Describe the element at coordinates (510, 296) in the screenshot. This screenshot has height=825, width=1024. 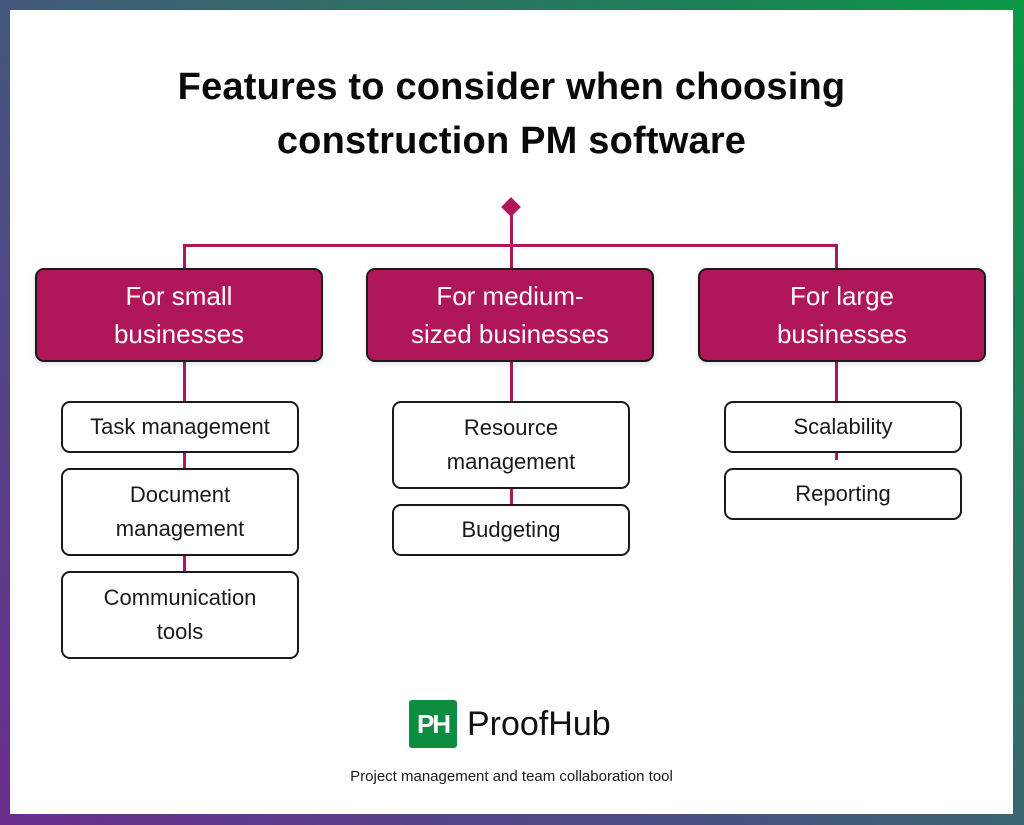
I see `category-label-line-1: For medium-` at that location.